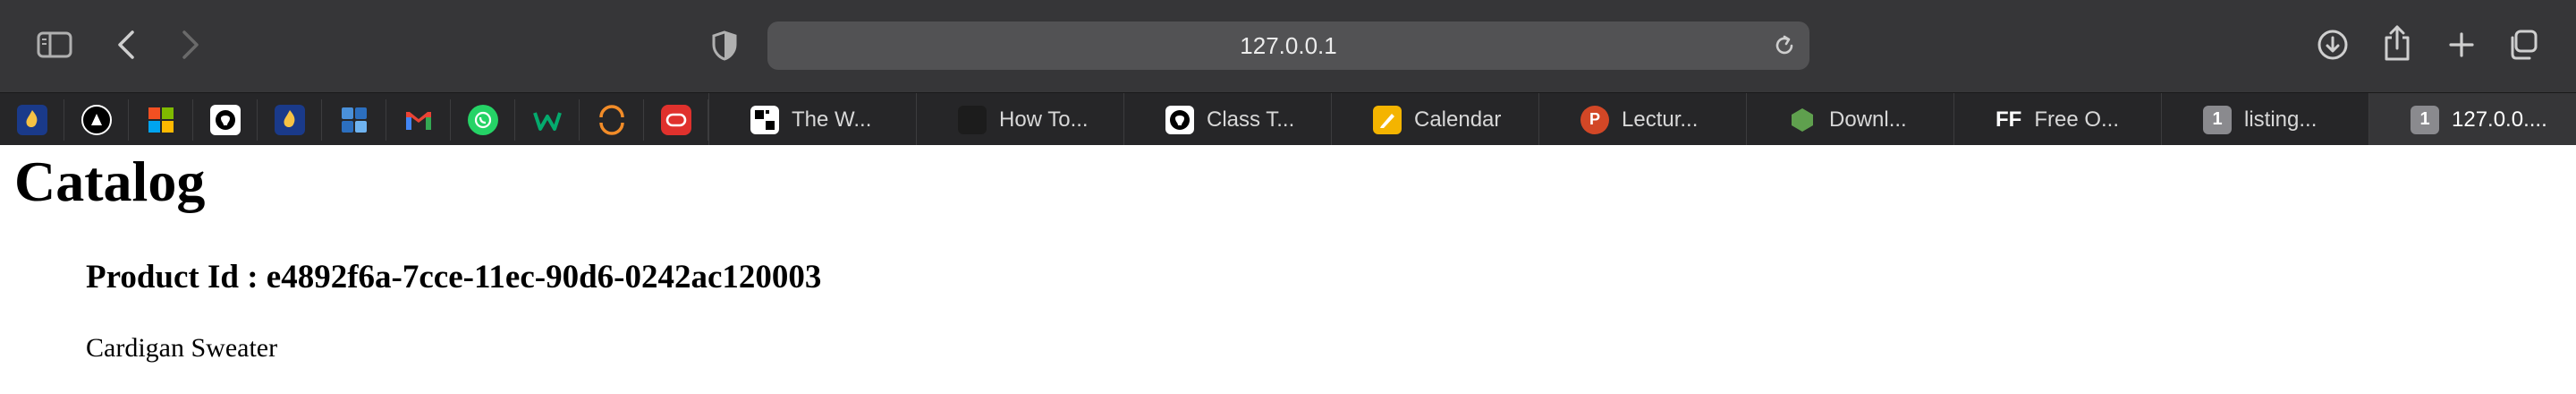 This screenshot has height=394, width=2576. I want to click on w3schools-icon, so click(547, 120).